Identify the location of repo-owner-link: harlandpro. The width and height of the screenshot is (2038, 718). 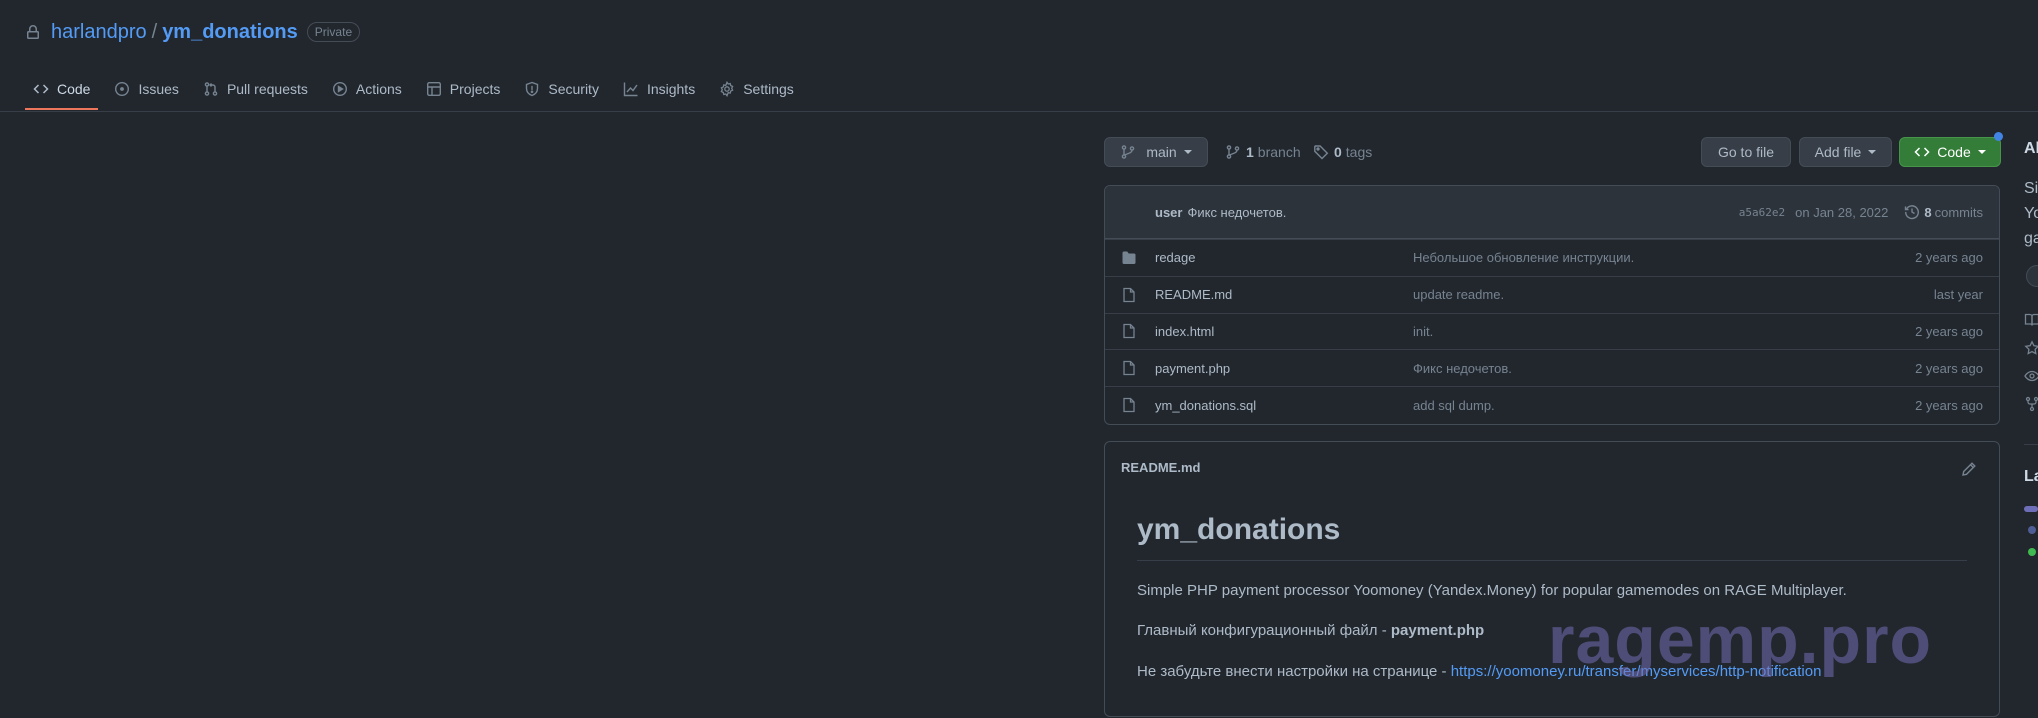
(99, 32).